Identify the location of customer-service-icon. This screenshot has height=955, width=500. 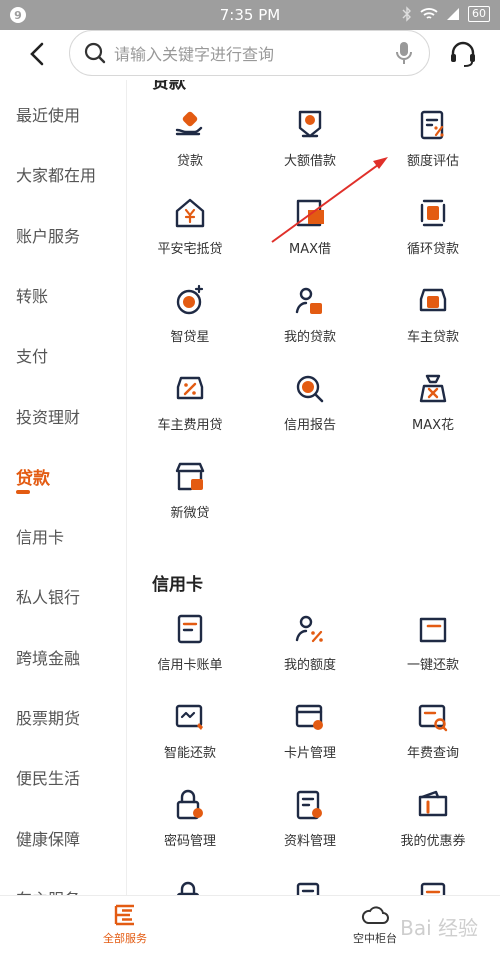
(463, 54).